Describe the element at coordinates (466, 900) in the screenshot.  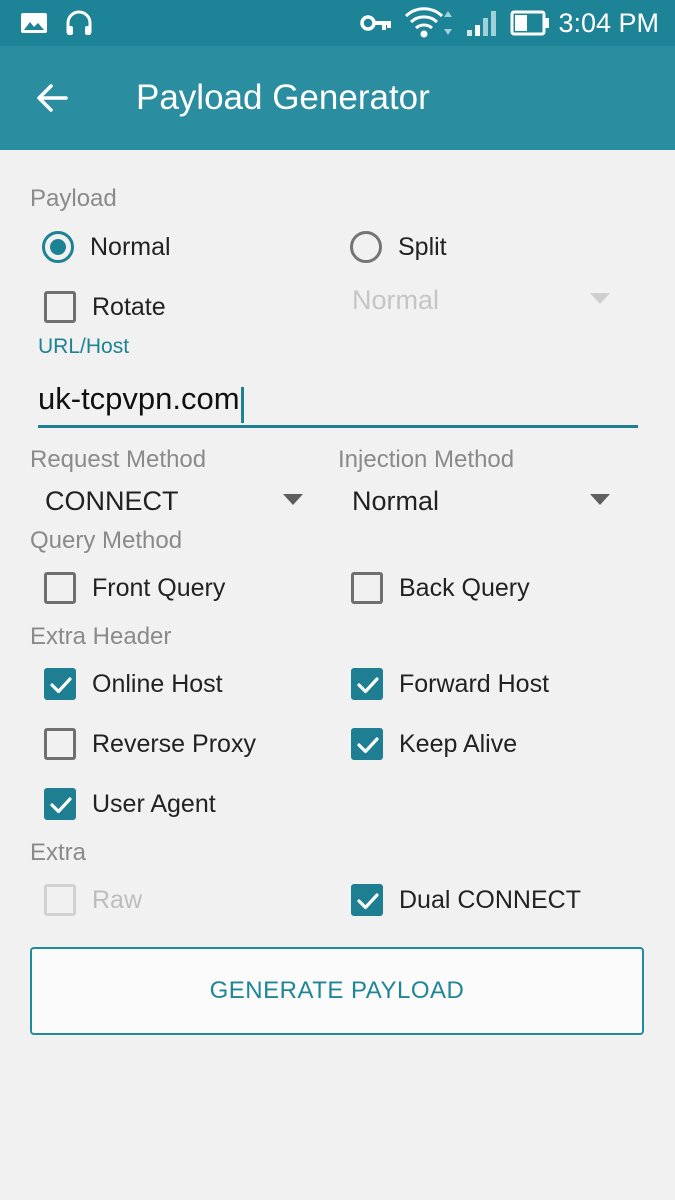
I see `dual-connect-checkbox: Dual CONNECT` at that location.